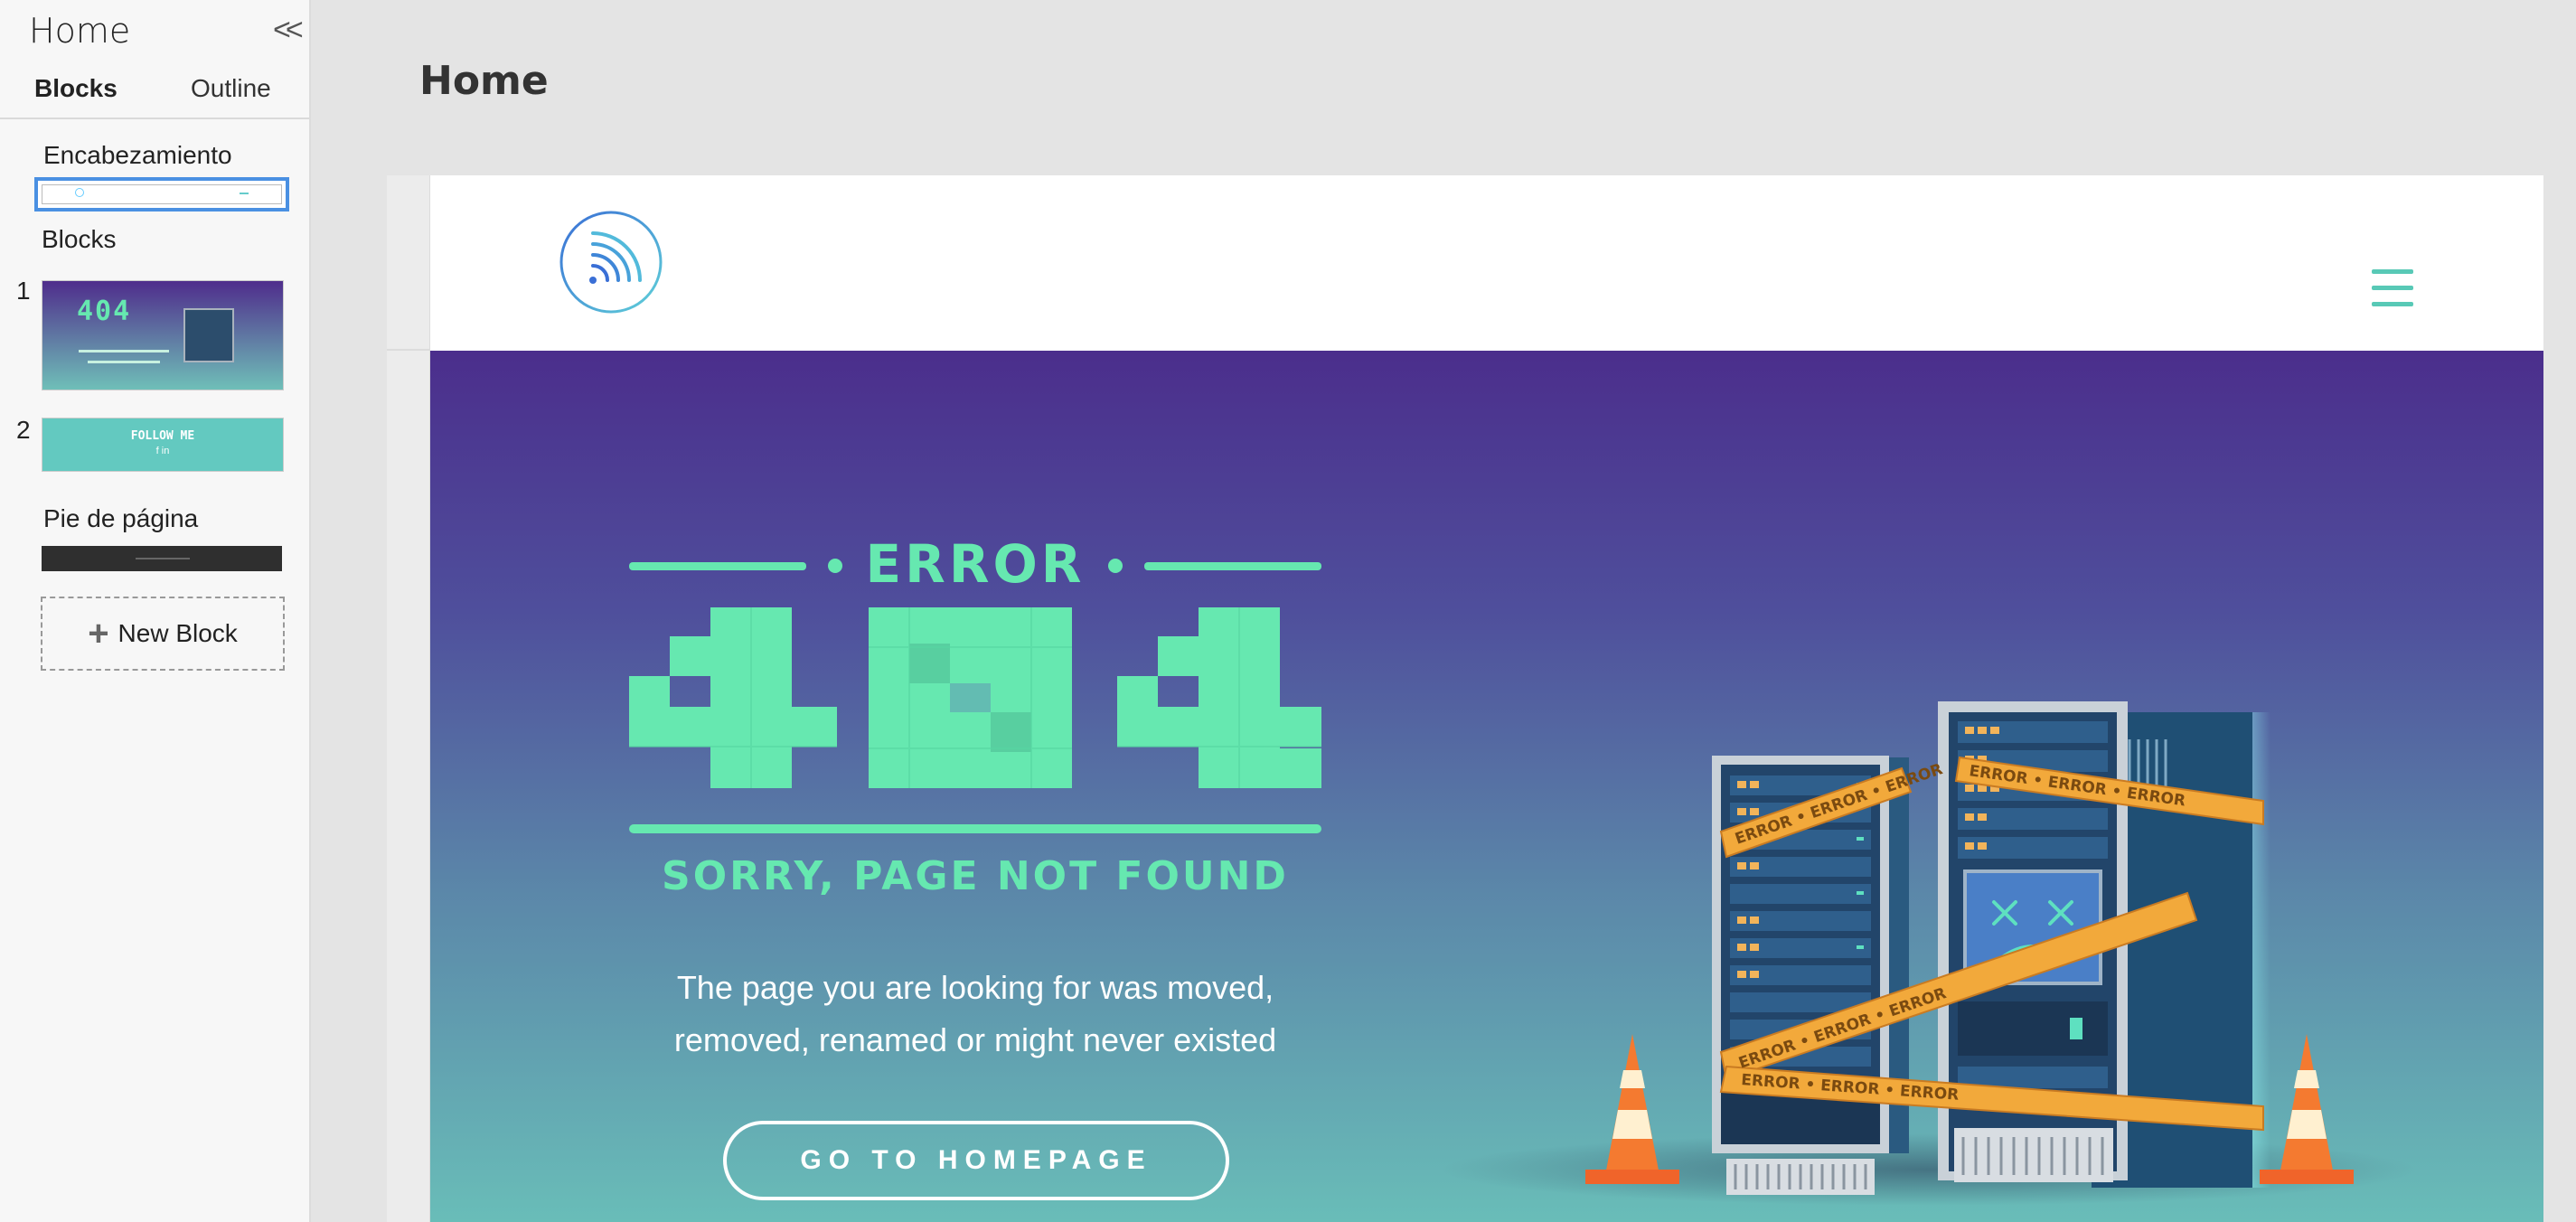 This screenshot has height=1222, width=2576. What do you see at coordinates (1487, 263) in the screenshot?
I see `site-header-block` at bounding box center [1487, 263].